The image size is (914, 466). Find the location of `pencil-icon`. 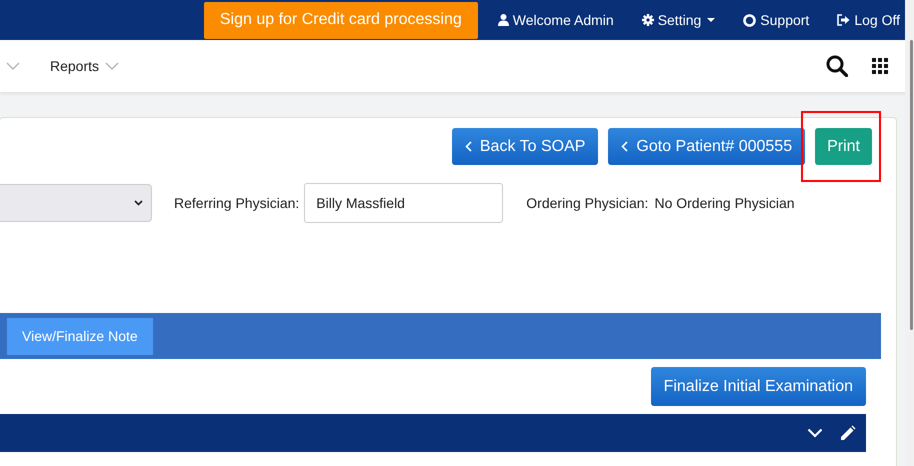

pencil-icon is located at coordinates (847, 433).